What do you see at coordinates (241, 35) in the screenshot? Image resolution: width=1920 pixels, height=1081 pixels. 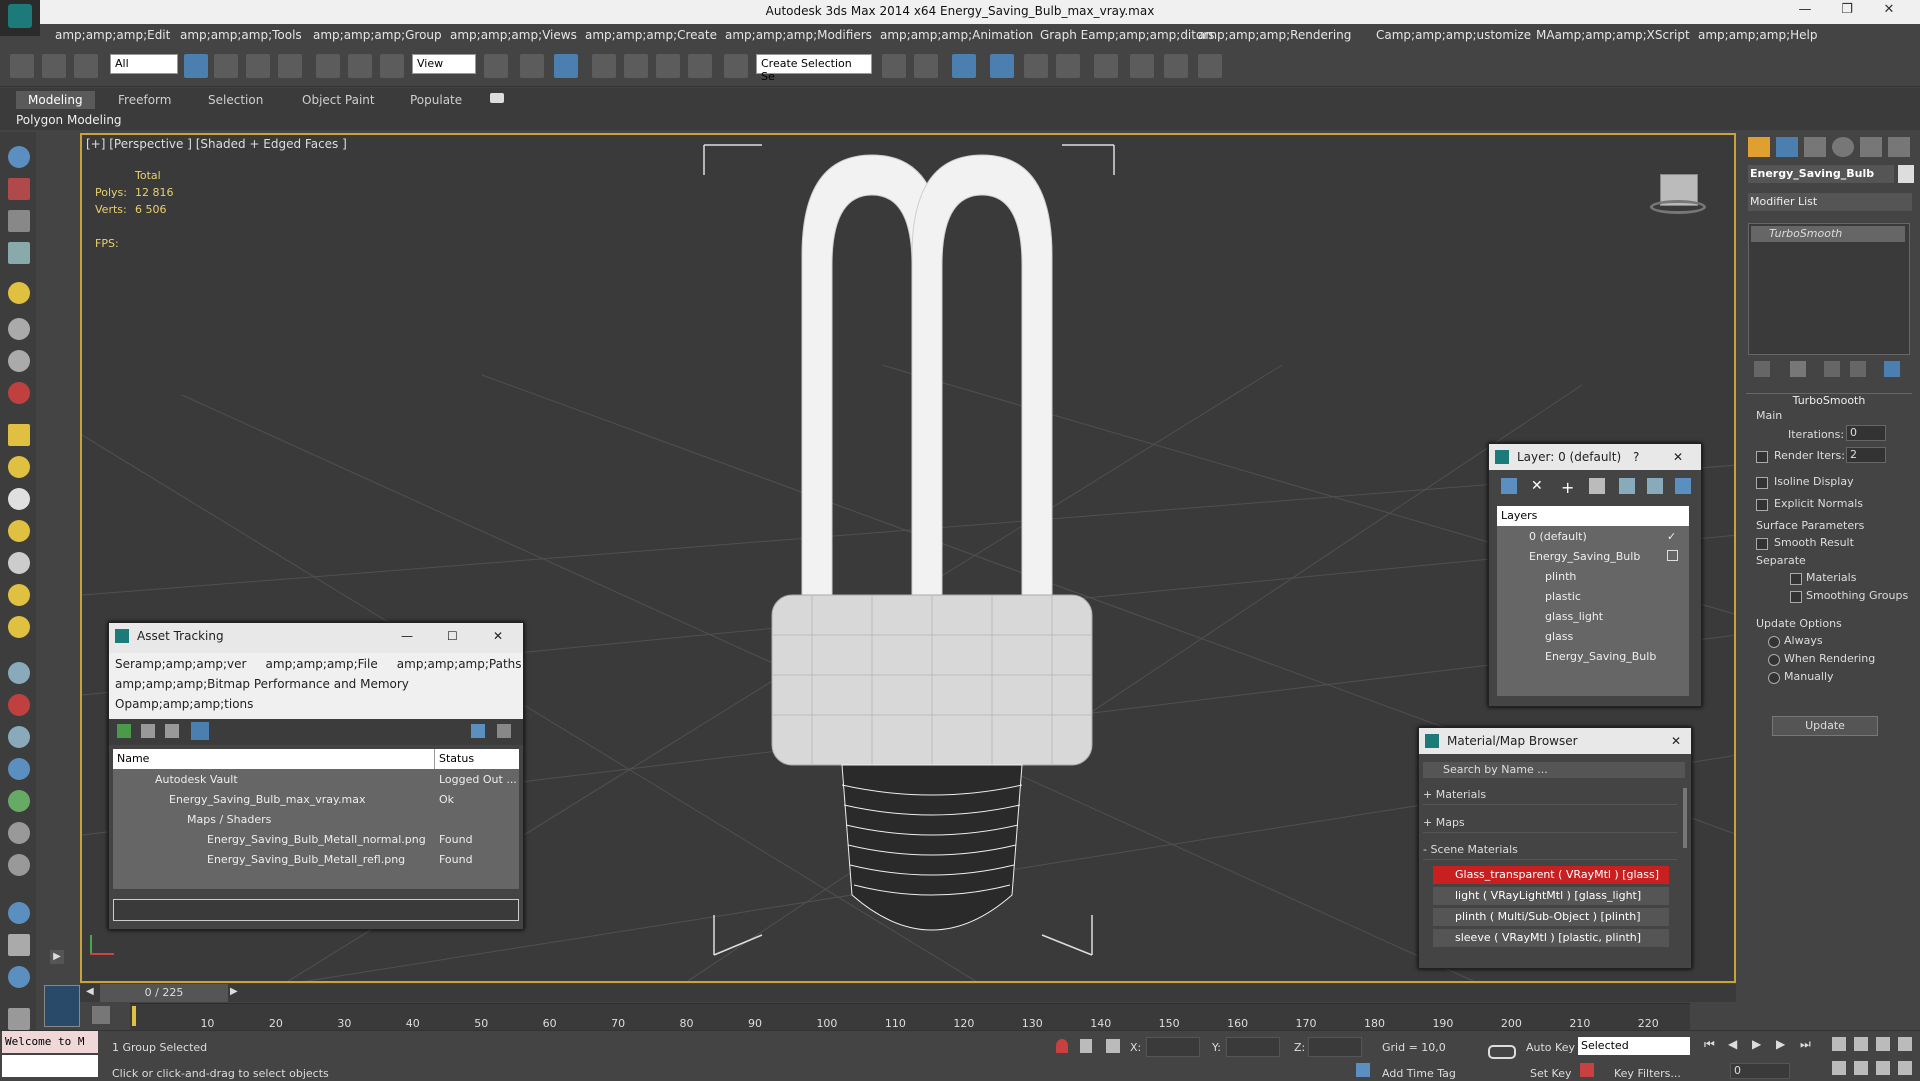 I see `menu-tools: amp;amp;amp;Tools` at bounding box center [241, 35].